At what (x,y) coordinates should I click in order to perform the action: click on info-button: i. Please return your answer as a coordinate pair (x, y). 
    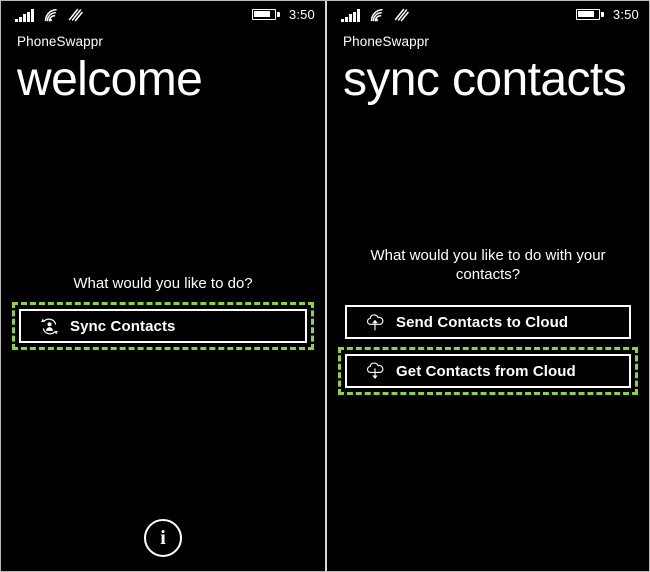
    Looking at the image, I should click on (163, 538).